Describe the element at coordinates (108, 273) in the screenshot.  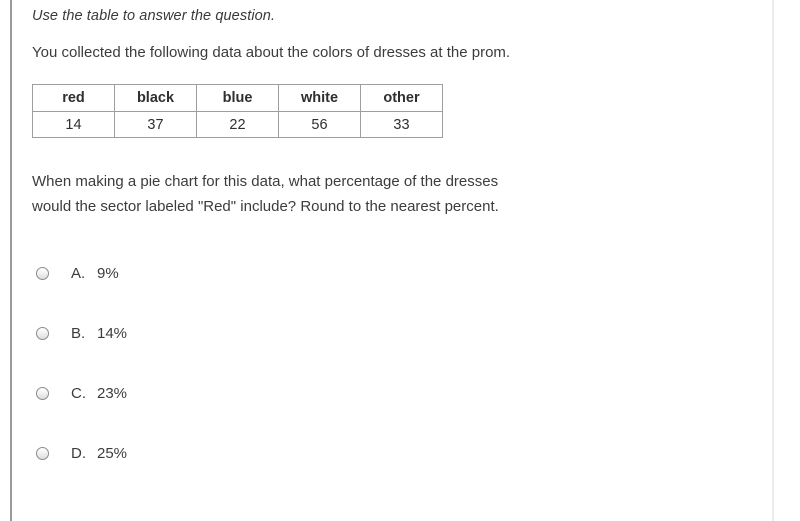
I see `option-value-a: 9%` at that location.